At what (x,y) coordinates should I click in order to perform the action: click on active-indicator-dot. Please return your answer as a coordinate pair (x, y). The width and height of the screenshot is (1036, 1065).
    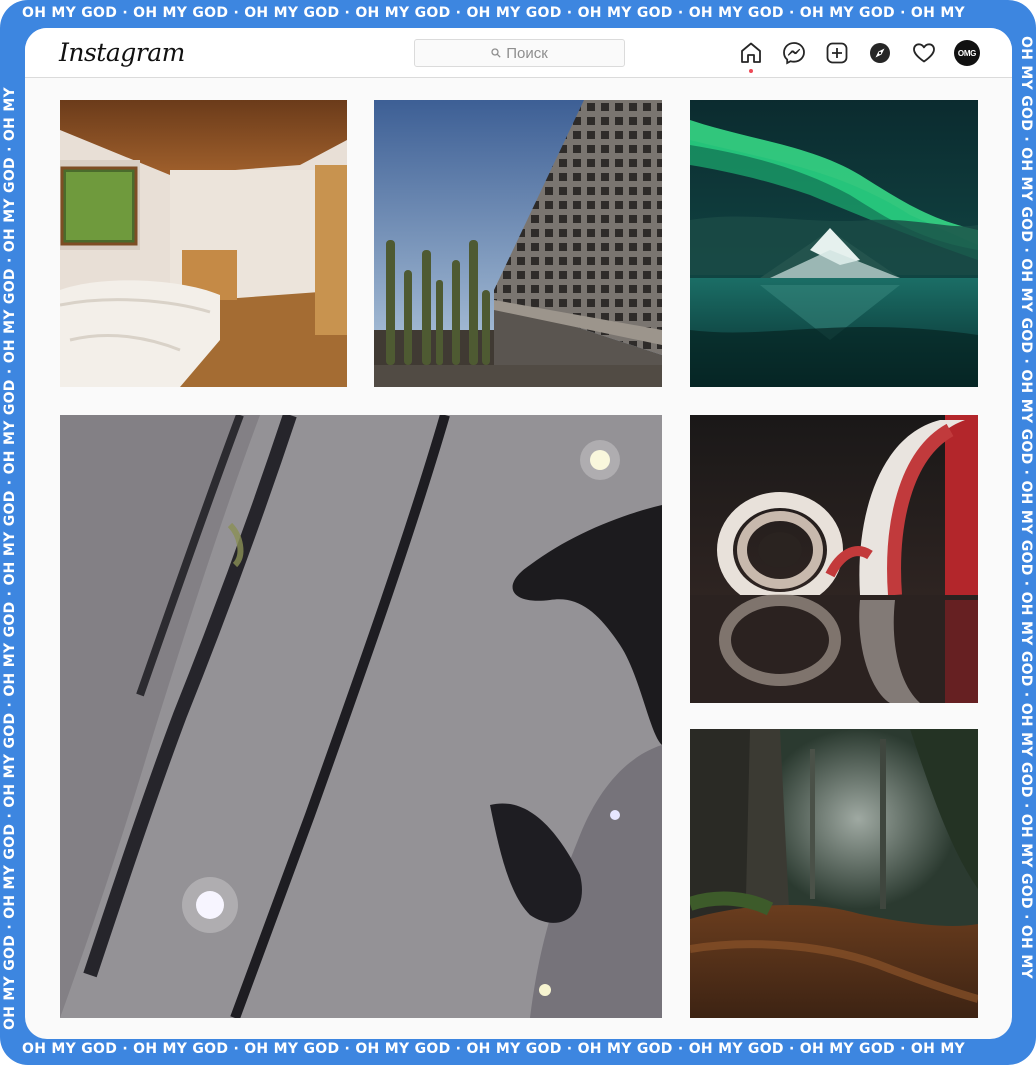
    Looking at the image, I should click on (751, 71).